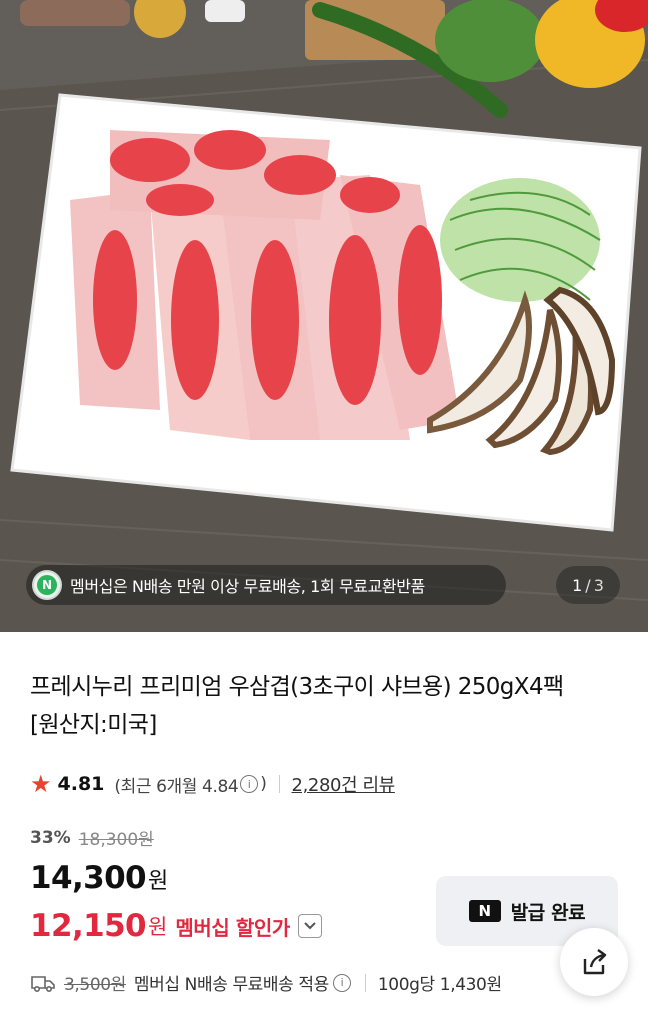  Describe the element at coordinates (116, 840) in the screenshot. I see `original-price: 18,300원` at that location.